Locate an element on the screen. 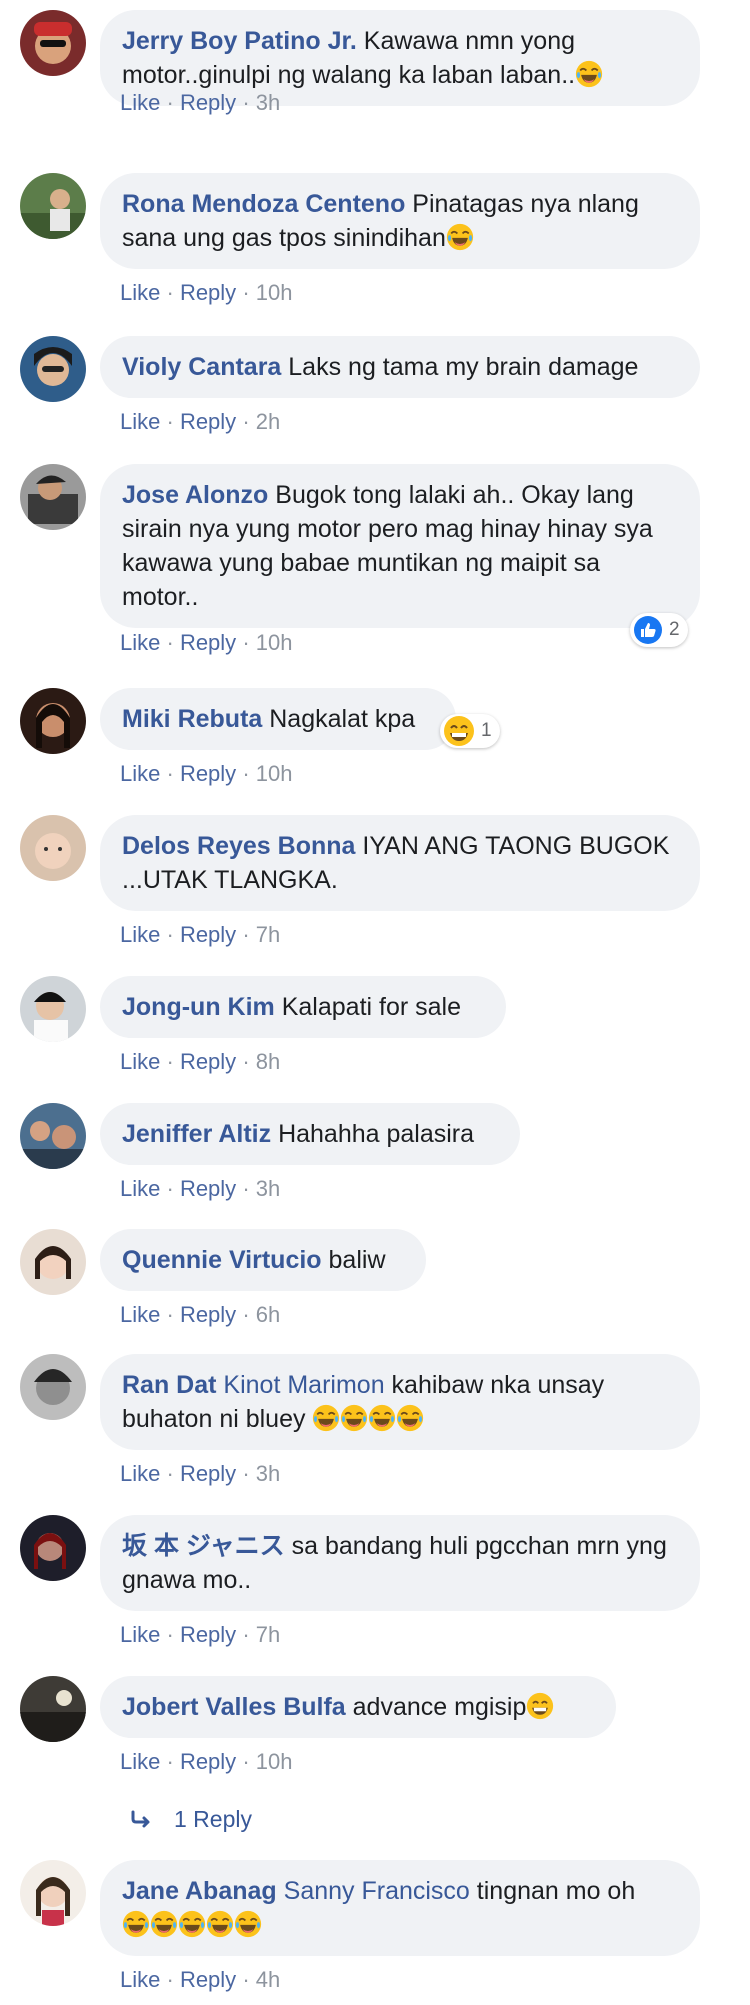 The width and height of the screenshot is (750, 2005). timestamp: 6h is located at coordinates (268, 1314).